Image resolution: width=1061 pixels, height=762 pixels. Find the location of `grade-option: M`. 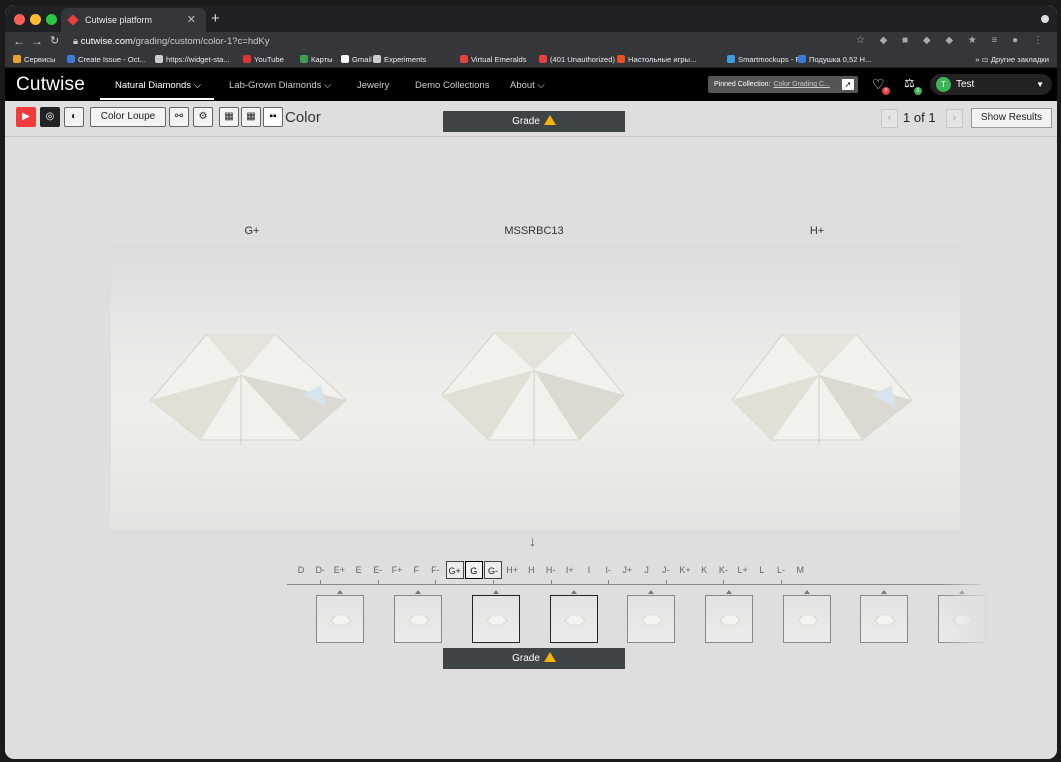

grade-option: M is located at coordinates (800, 570).